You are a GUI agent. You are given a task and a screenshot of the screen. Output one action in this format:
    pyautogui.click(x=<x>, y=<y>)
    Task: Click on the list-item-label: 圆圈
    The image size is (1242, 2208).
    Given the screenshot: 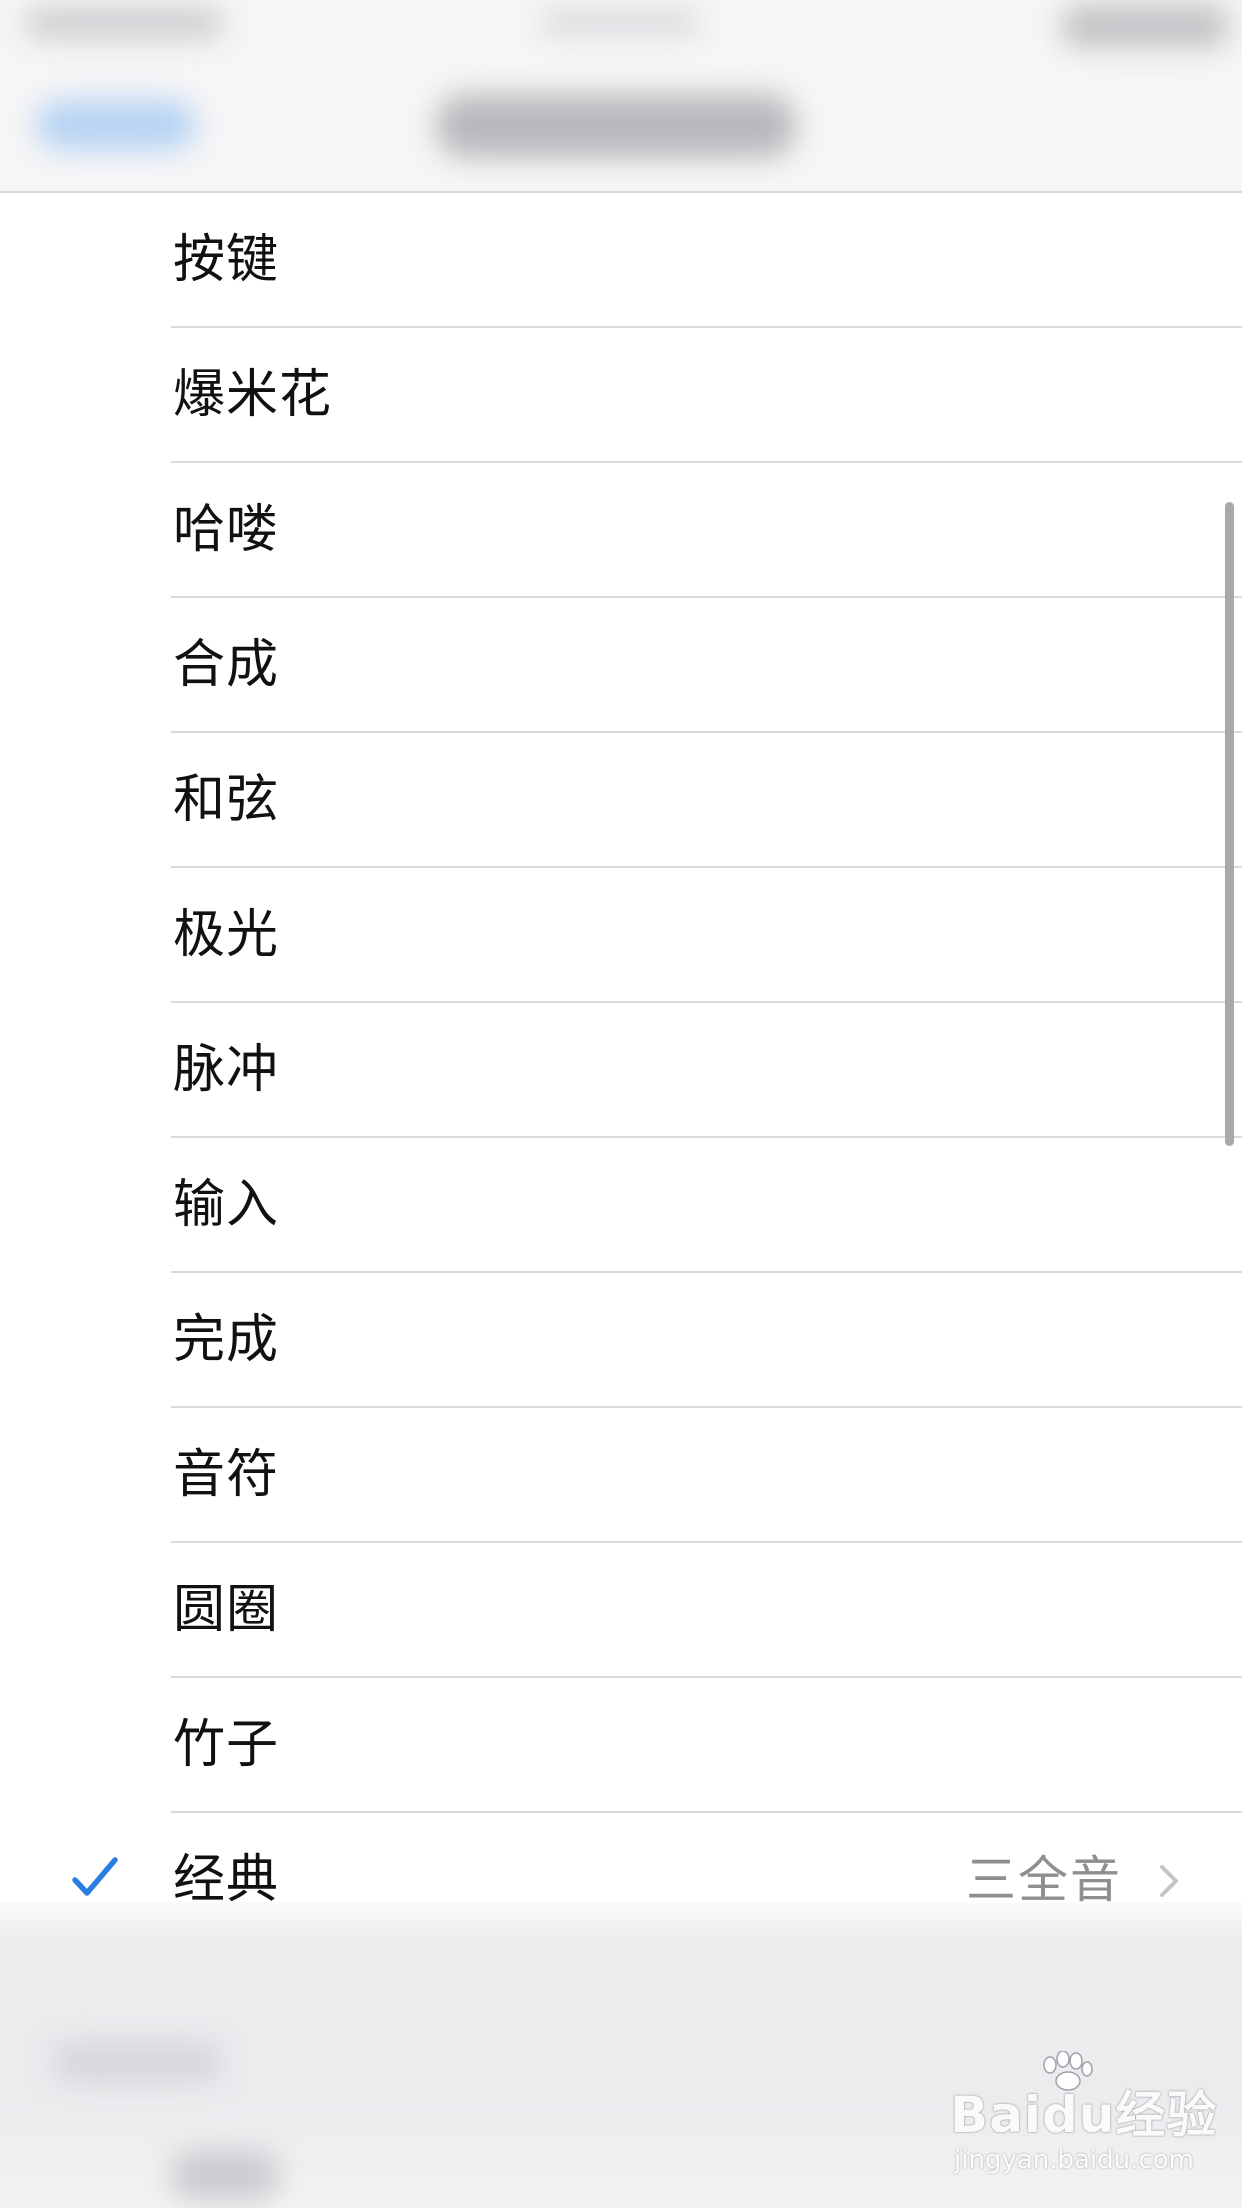 What is the action you would take?
    pyautogui.click(x=226, y=1610)
    